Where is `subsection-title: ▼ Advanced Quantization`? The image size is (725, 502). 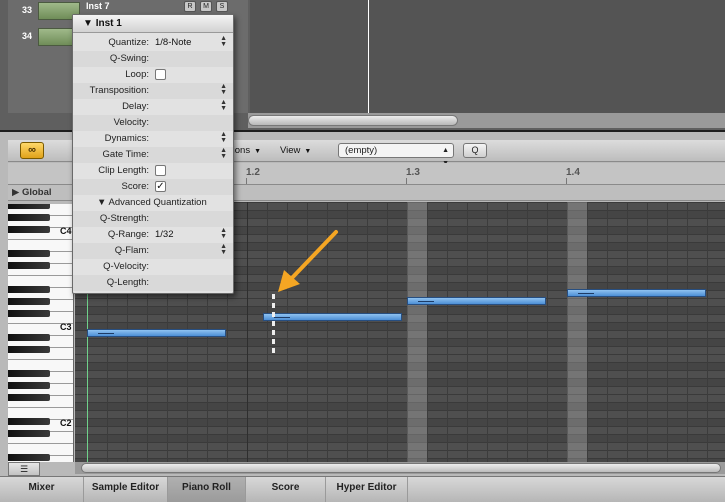
subsection-title: ▼ Advanced Quantization is located at coordinates (152, 202).